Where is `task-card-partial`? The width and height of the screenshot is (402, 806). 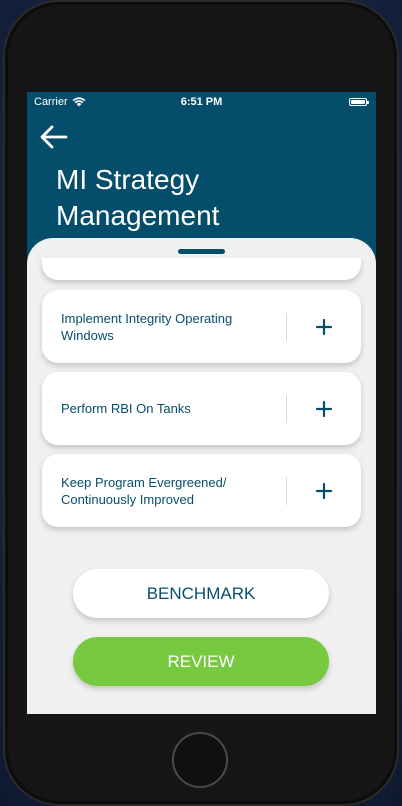
task-card-partial is located at coordinates (201, 269).